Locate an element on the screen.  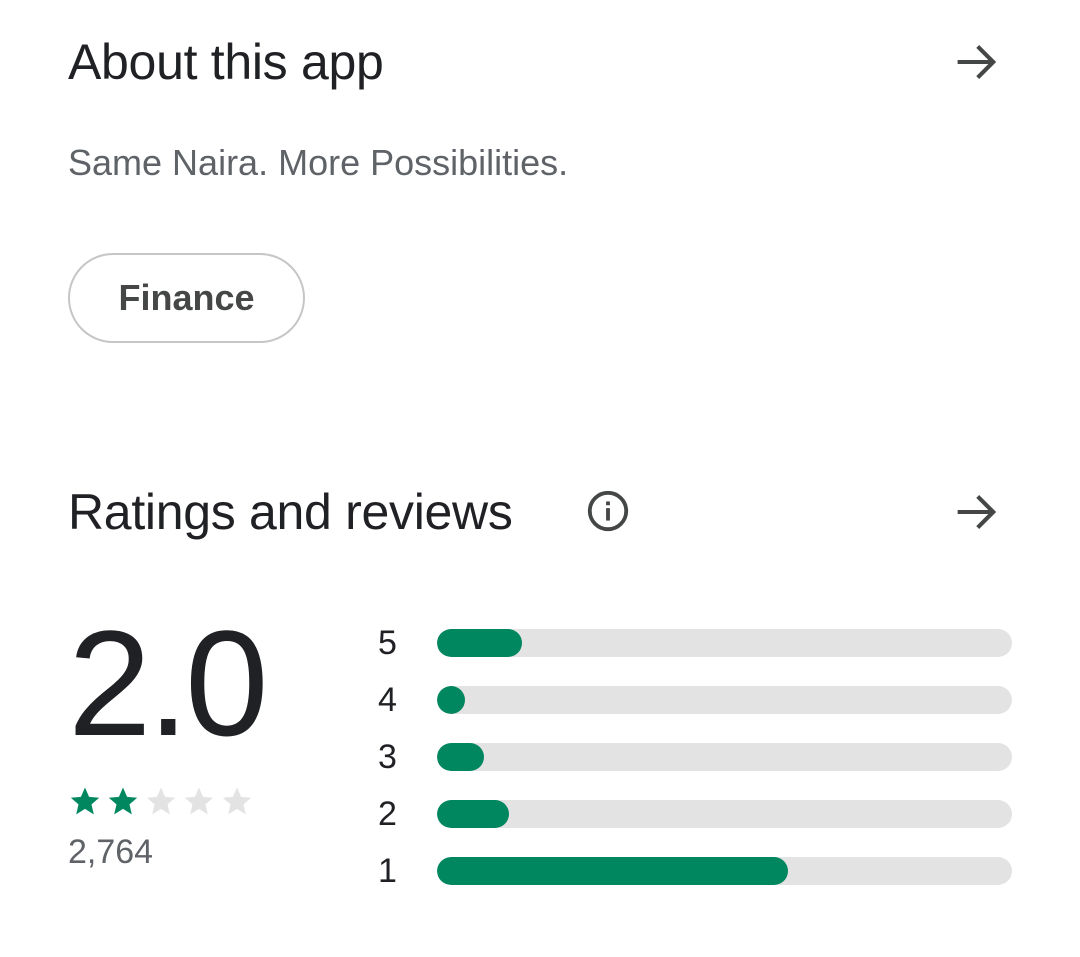
rating-bar-label: 3 is located at coordinates (387, 756).